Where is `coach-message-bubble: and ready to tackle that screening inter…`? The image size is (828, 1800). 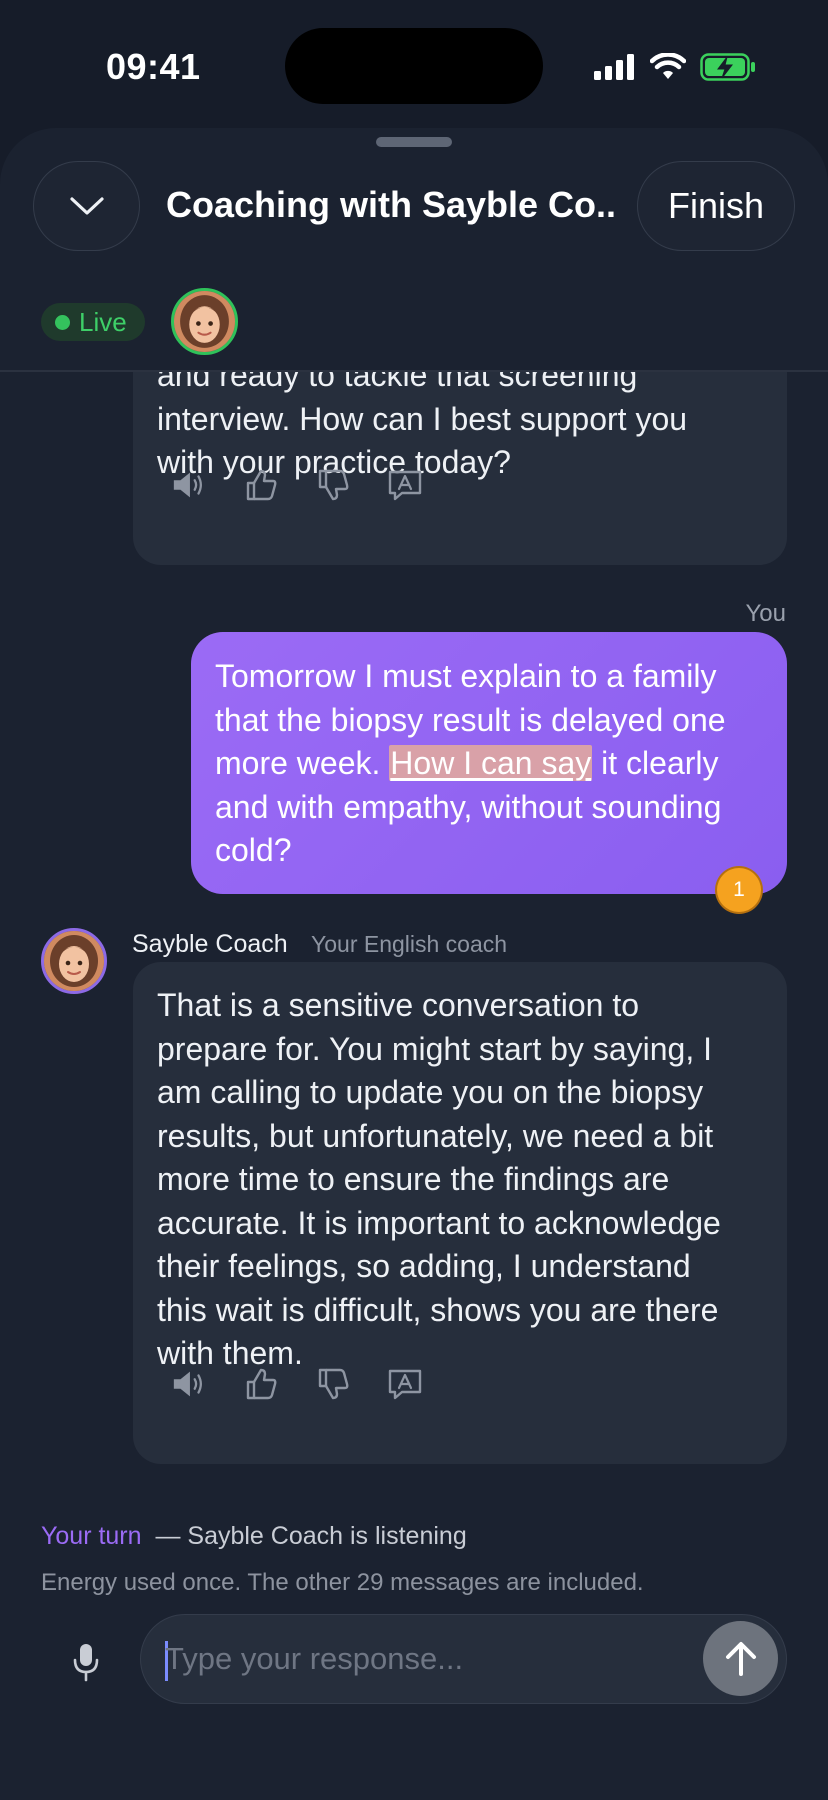
coach-message-bubble: and ready to tackle that screening inter… is located at coordinates (460, 468).